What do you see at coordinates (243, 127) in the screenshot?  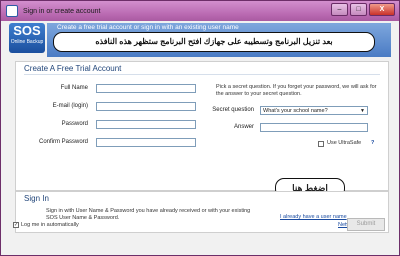 I see `answer-label: Answer` at bounding box center [243, 127].